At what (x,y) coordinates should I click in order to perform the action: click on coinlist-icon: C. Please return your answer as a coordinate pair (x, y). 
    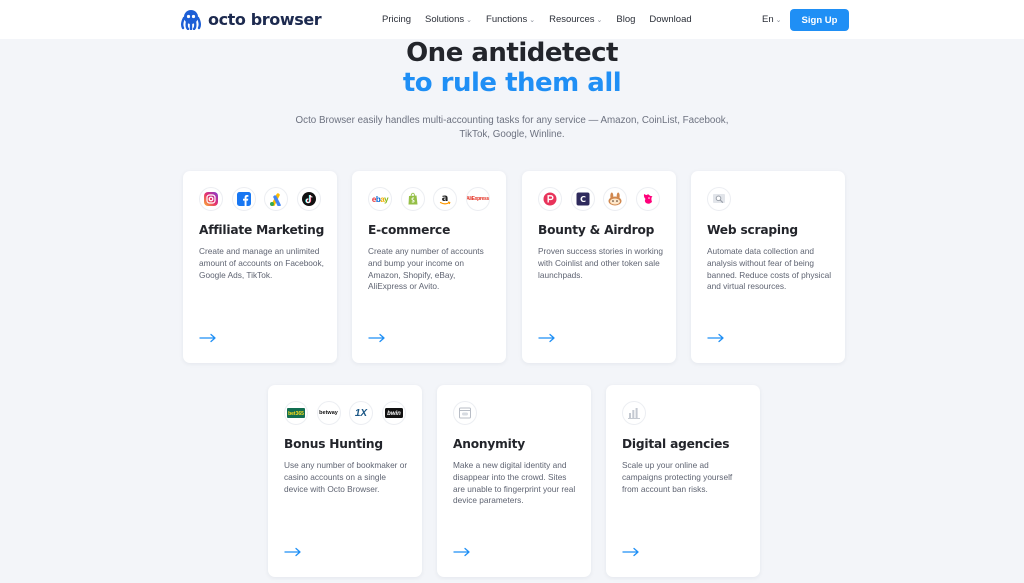
    Looking at the image, I should click on (582, 199).